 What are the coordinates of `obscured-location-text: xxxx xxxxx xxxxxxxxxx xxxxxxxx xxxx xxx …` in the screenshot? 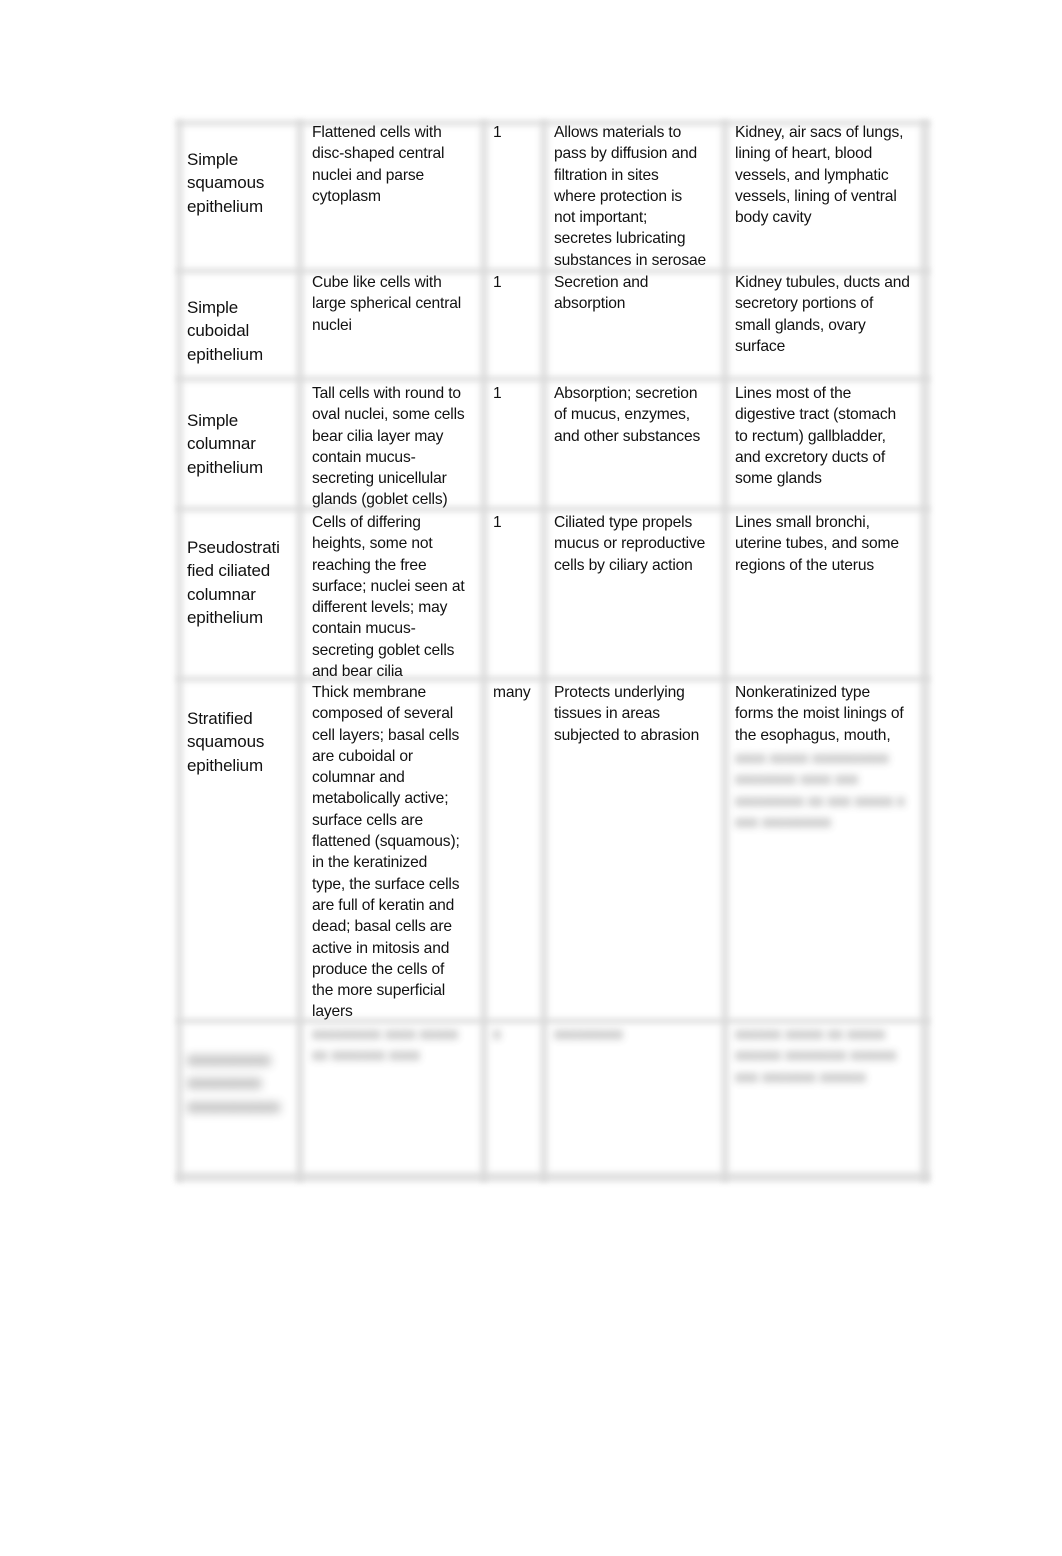 It's located at (820, 790).